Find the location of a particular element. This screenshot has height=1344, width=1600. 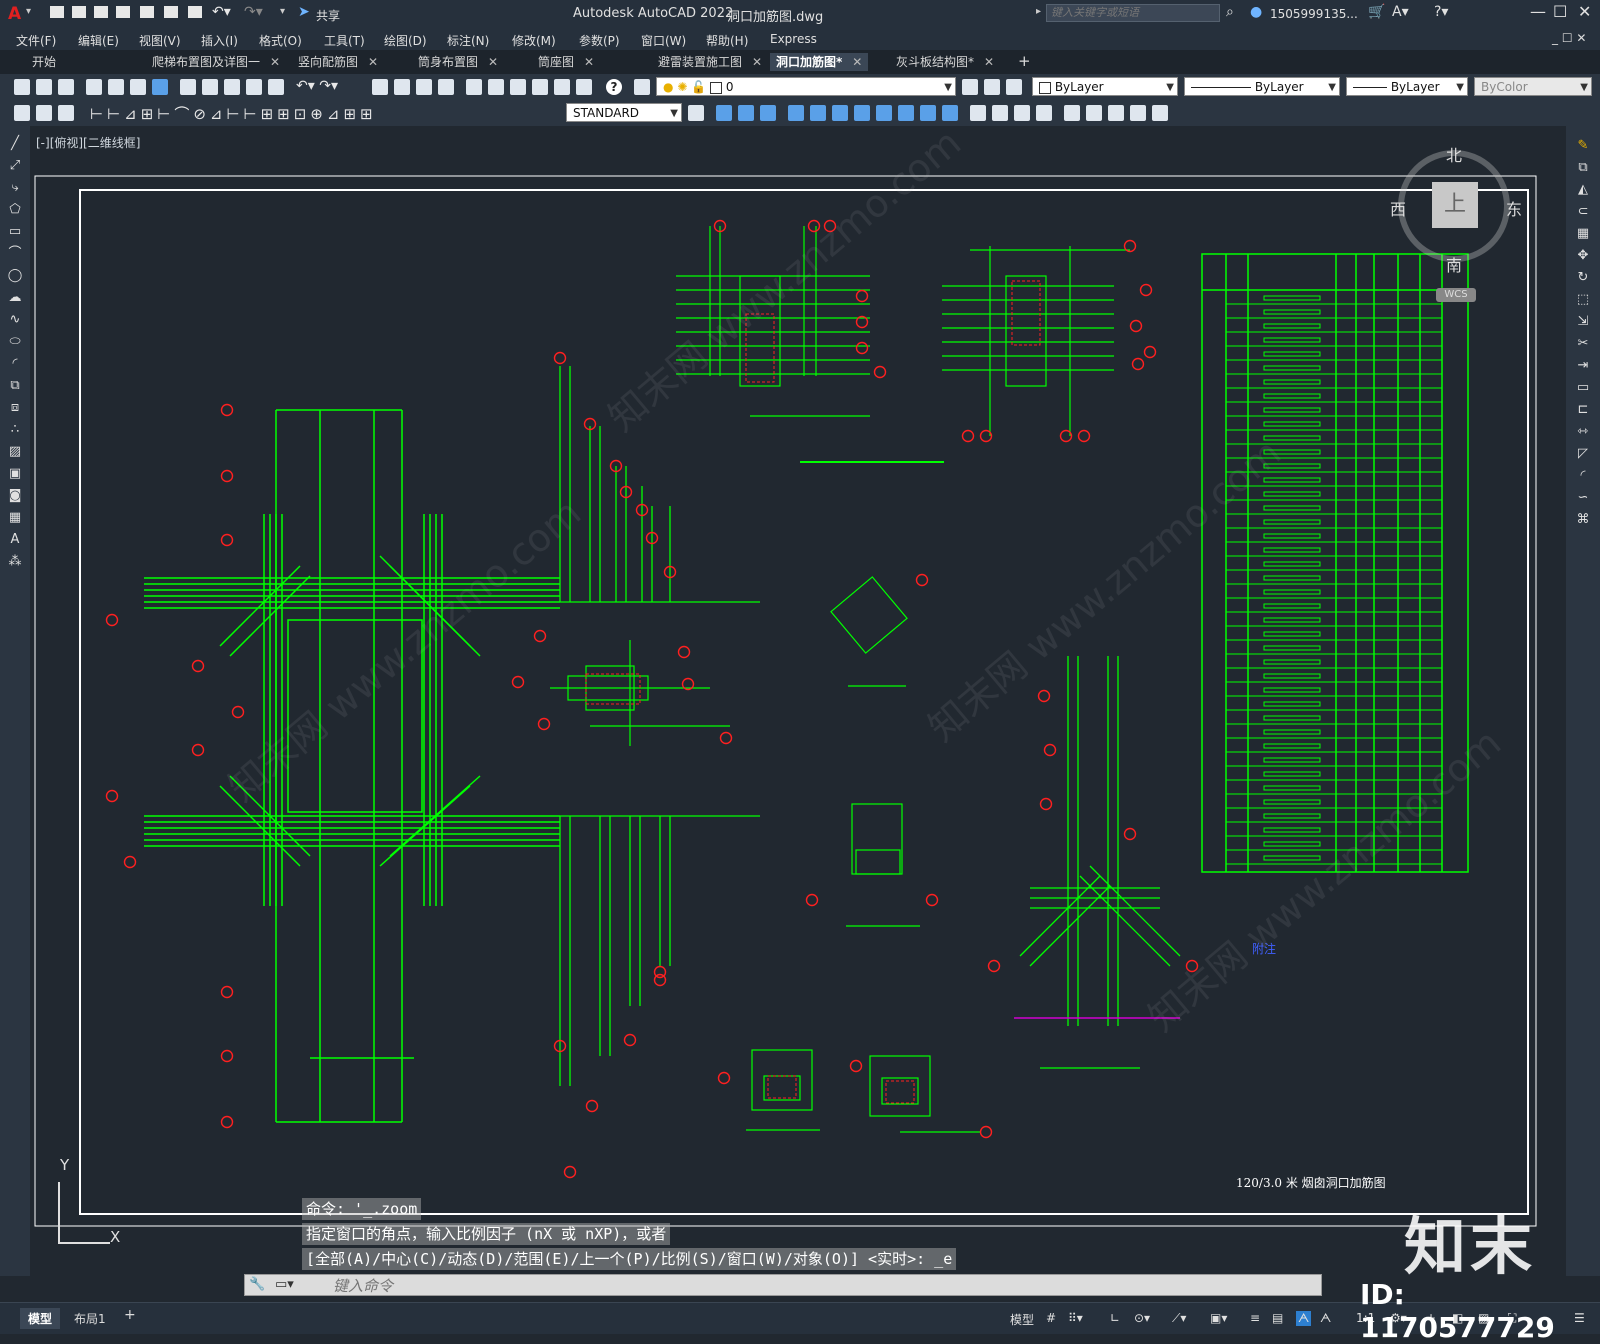

lights-icon is located at coordinates (1044, 113).